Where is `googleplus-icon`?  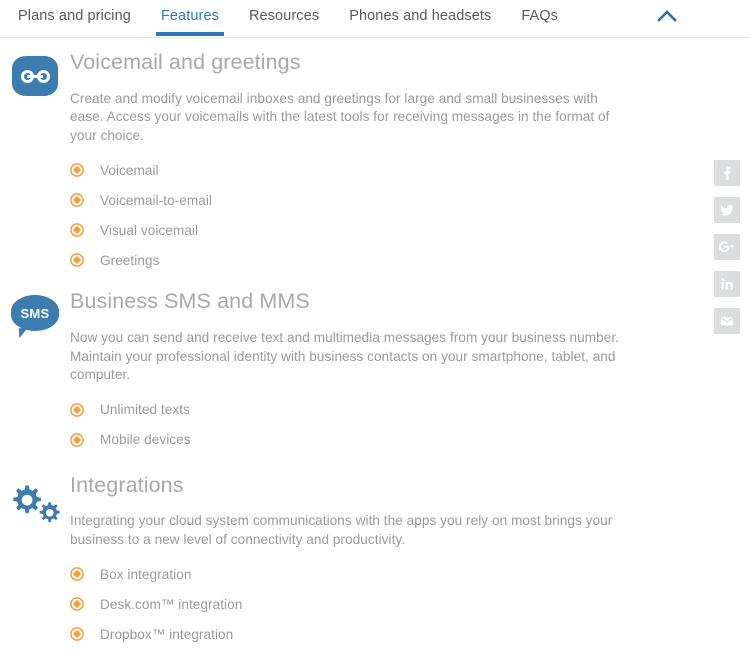 googleplus-icon is located at coordinates (727, 247).